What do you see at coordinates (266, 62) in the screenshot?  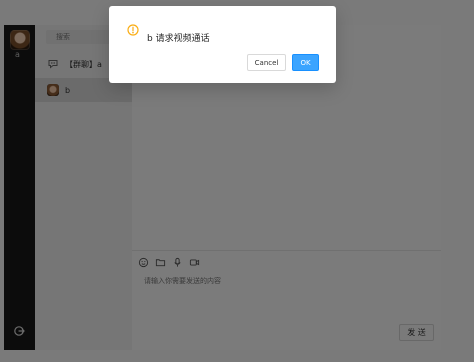 I see `cancel-button: Cancel` at bounding box center [266, 62].